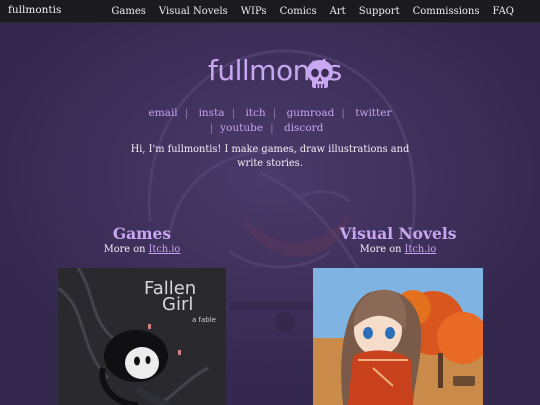  Describe the element at coordinates (338, 11) in the screenshot. I see `nav-art: Art` at that location.